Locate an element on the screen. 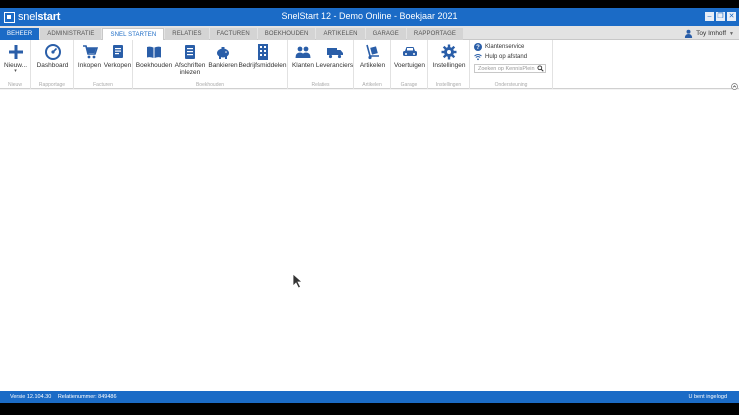  gear-icon is located at coordinates (449, 52).